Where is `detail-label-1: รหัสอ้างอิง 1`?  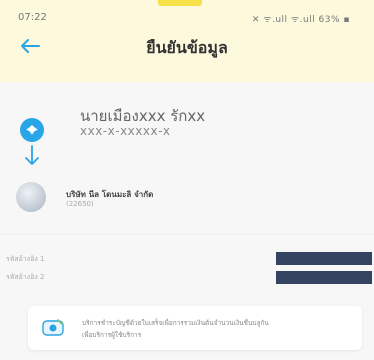
detail-label-1: รหัสอ้างอิง 1 is located at coordinates (25, 259).